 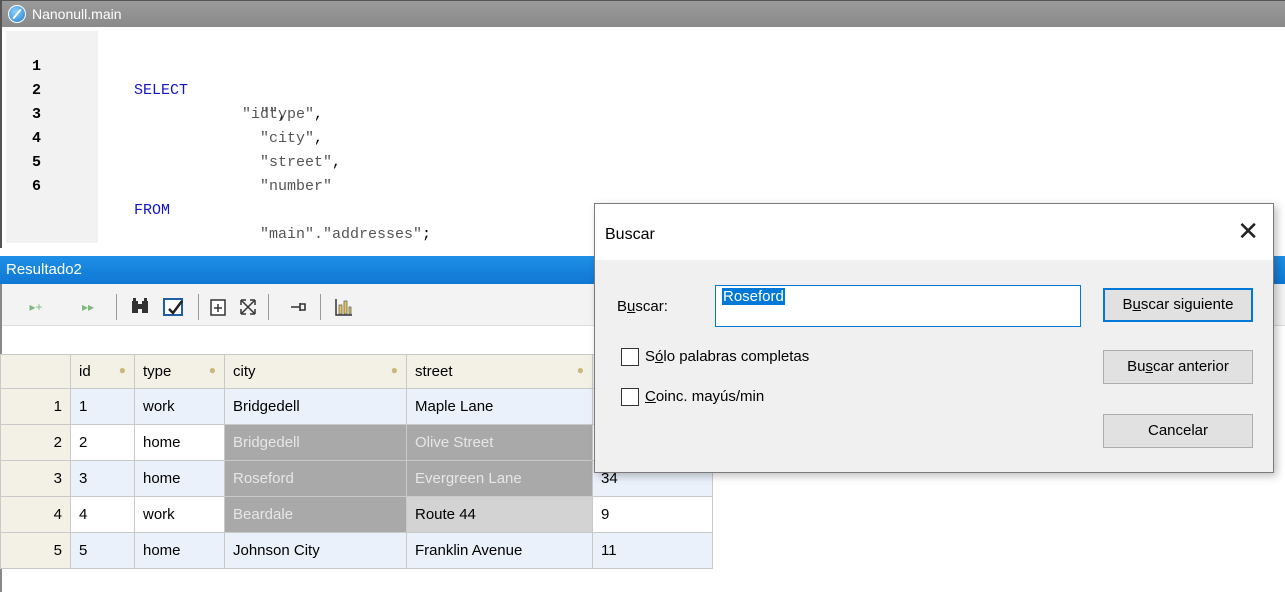 What do you see at coordinates (499, 406) in the screenshot?
I see `cell-street: Maple Lane` at bounding box center [499, 406].